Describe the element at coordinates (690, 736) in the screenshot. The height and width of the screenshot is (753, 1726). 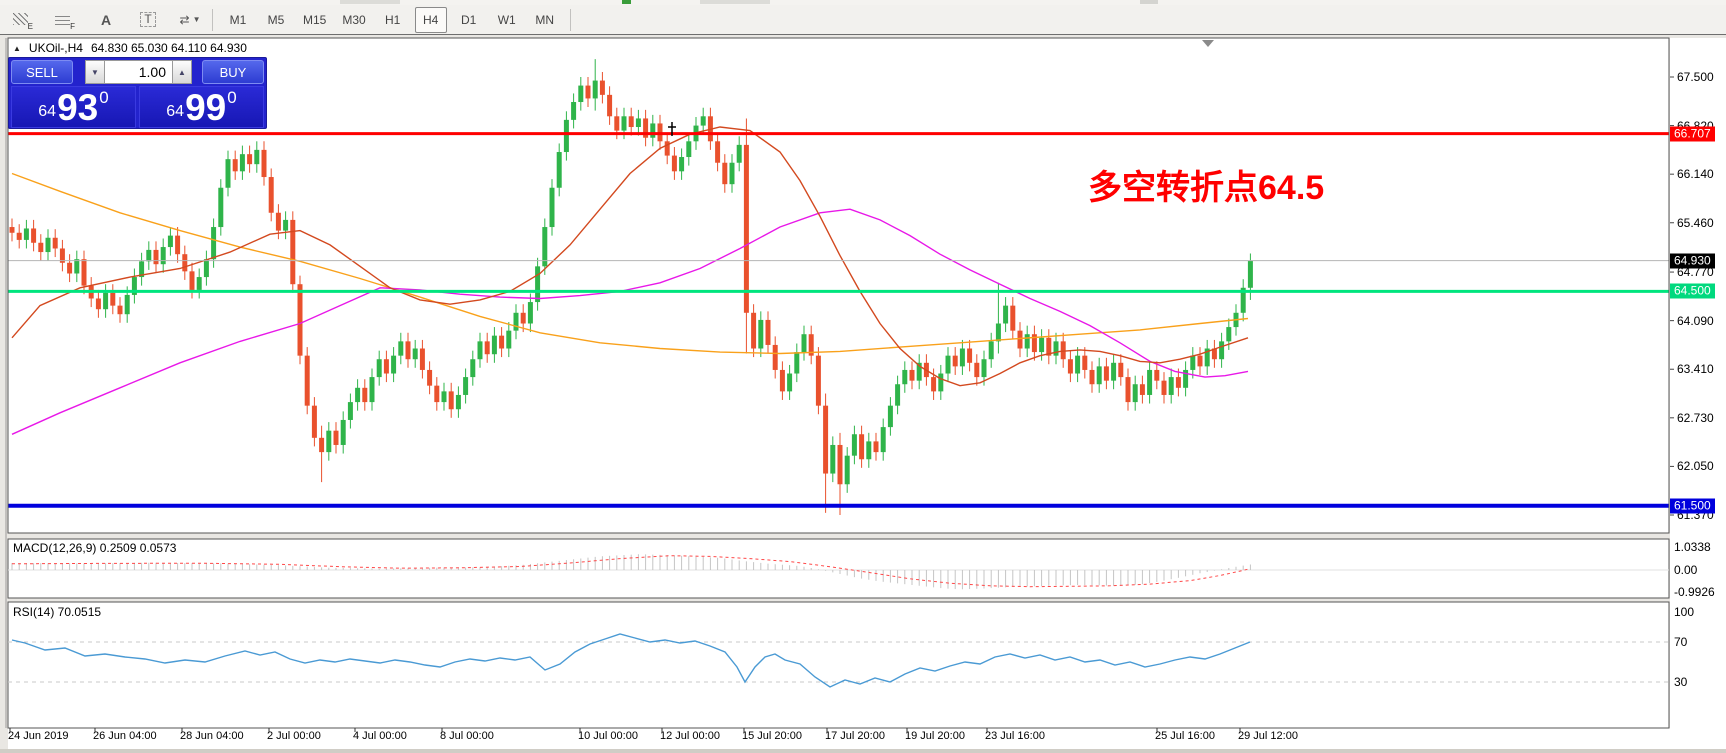
I see `time-tick-label: 12 Jul 00:00` at that location.